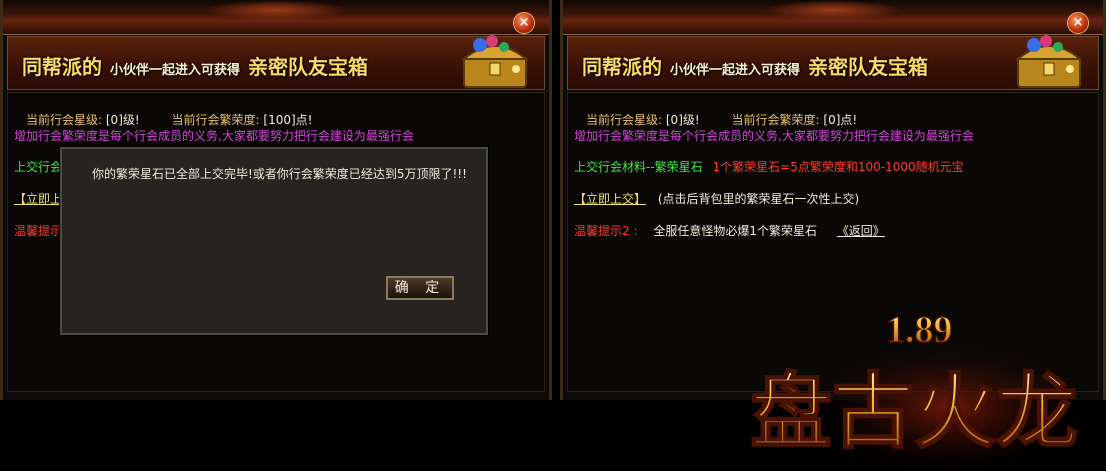  Describe the element at coordinates (606, 231) in the screenshot. I see `tip-label: 温馨提示2 :` at that location.